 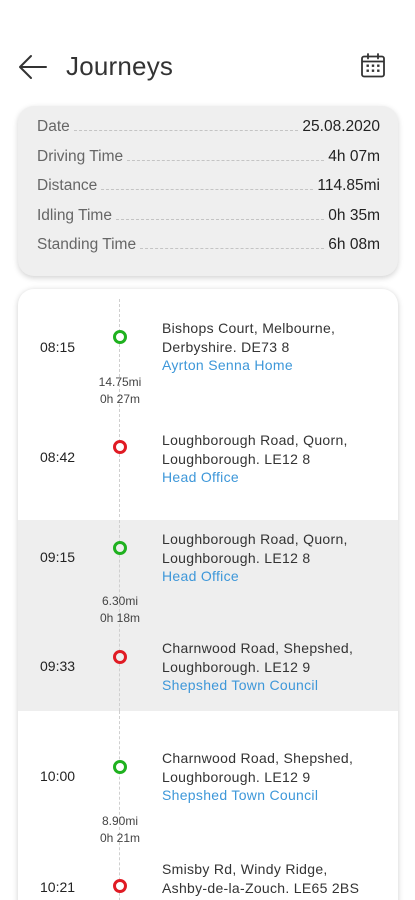 What do you see at coordinates (58, 887) in the screenshot?
I see `end-time: 10:21` at bounding box center [58, 887].